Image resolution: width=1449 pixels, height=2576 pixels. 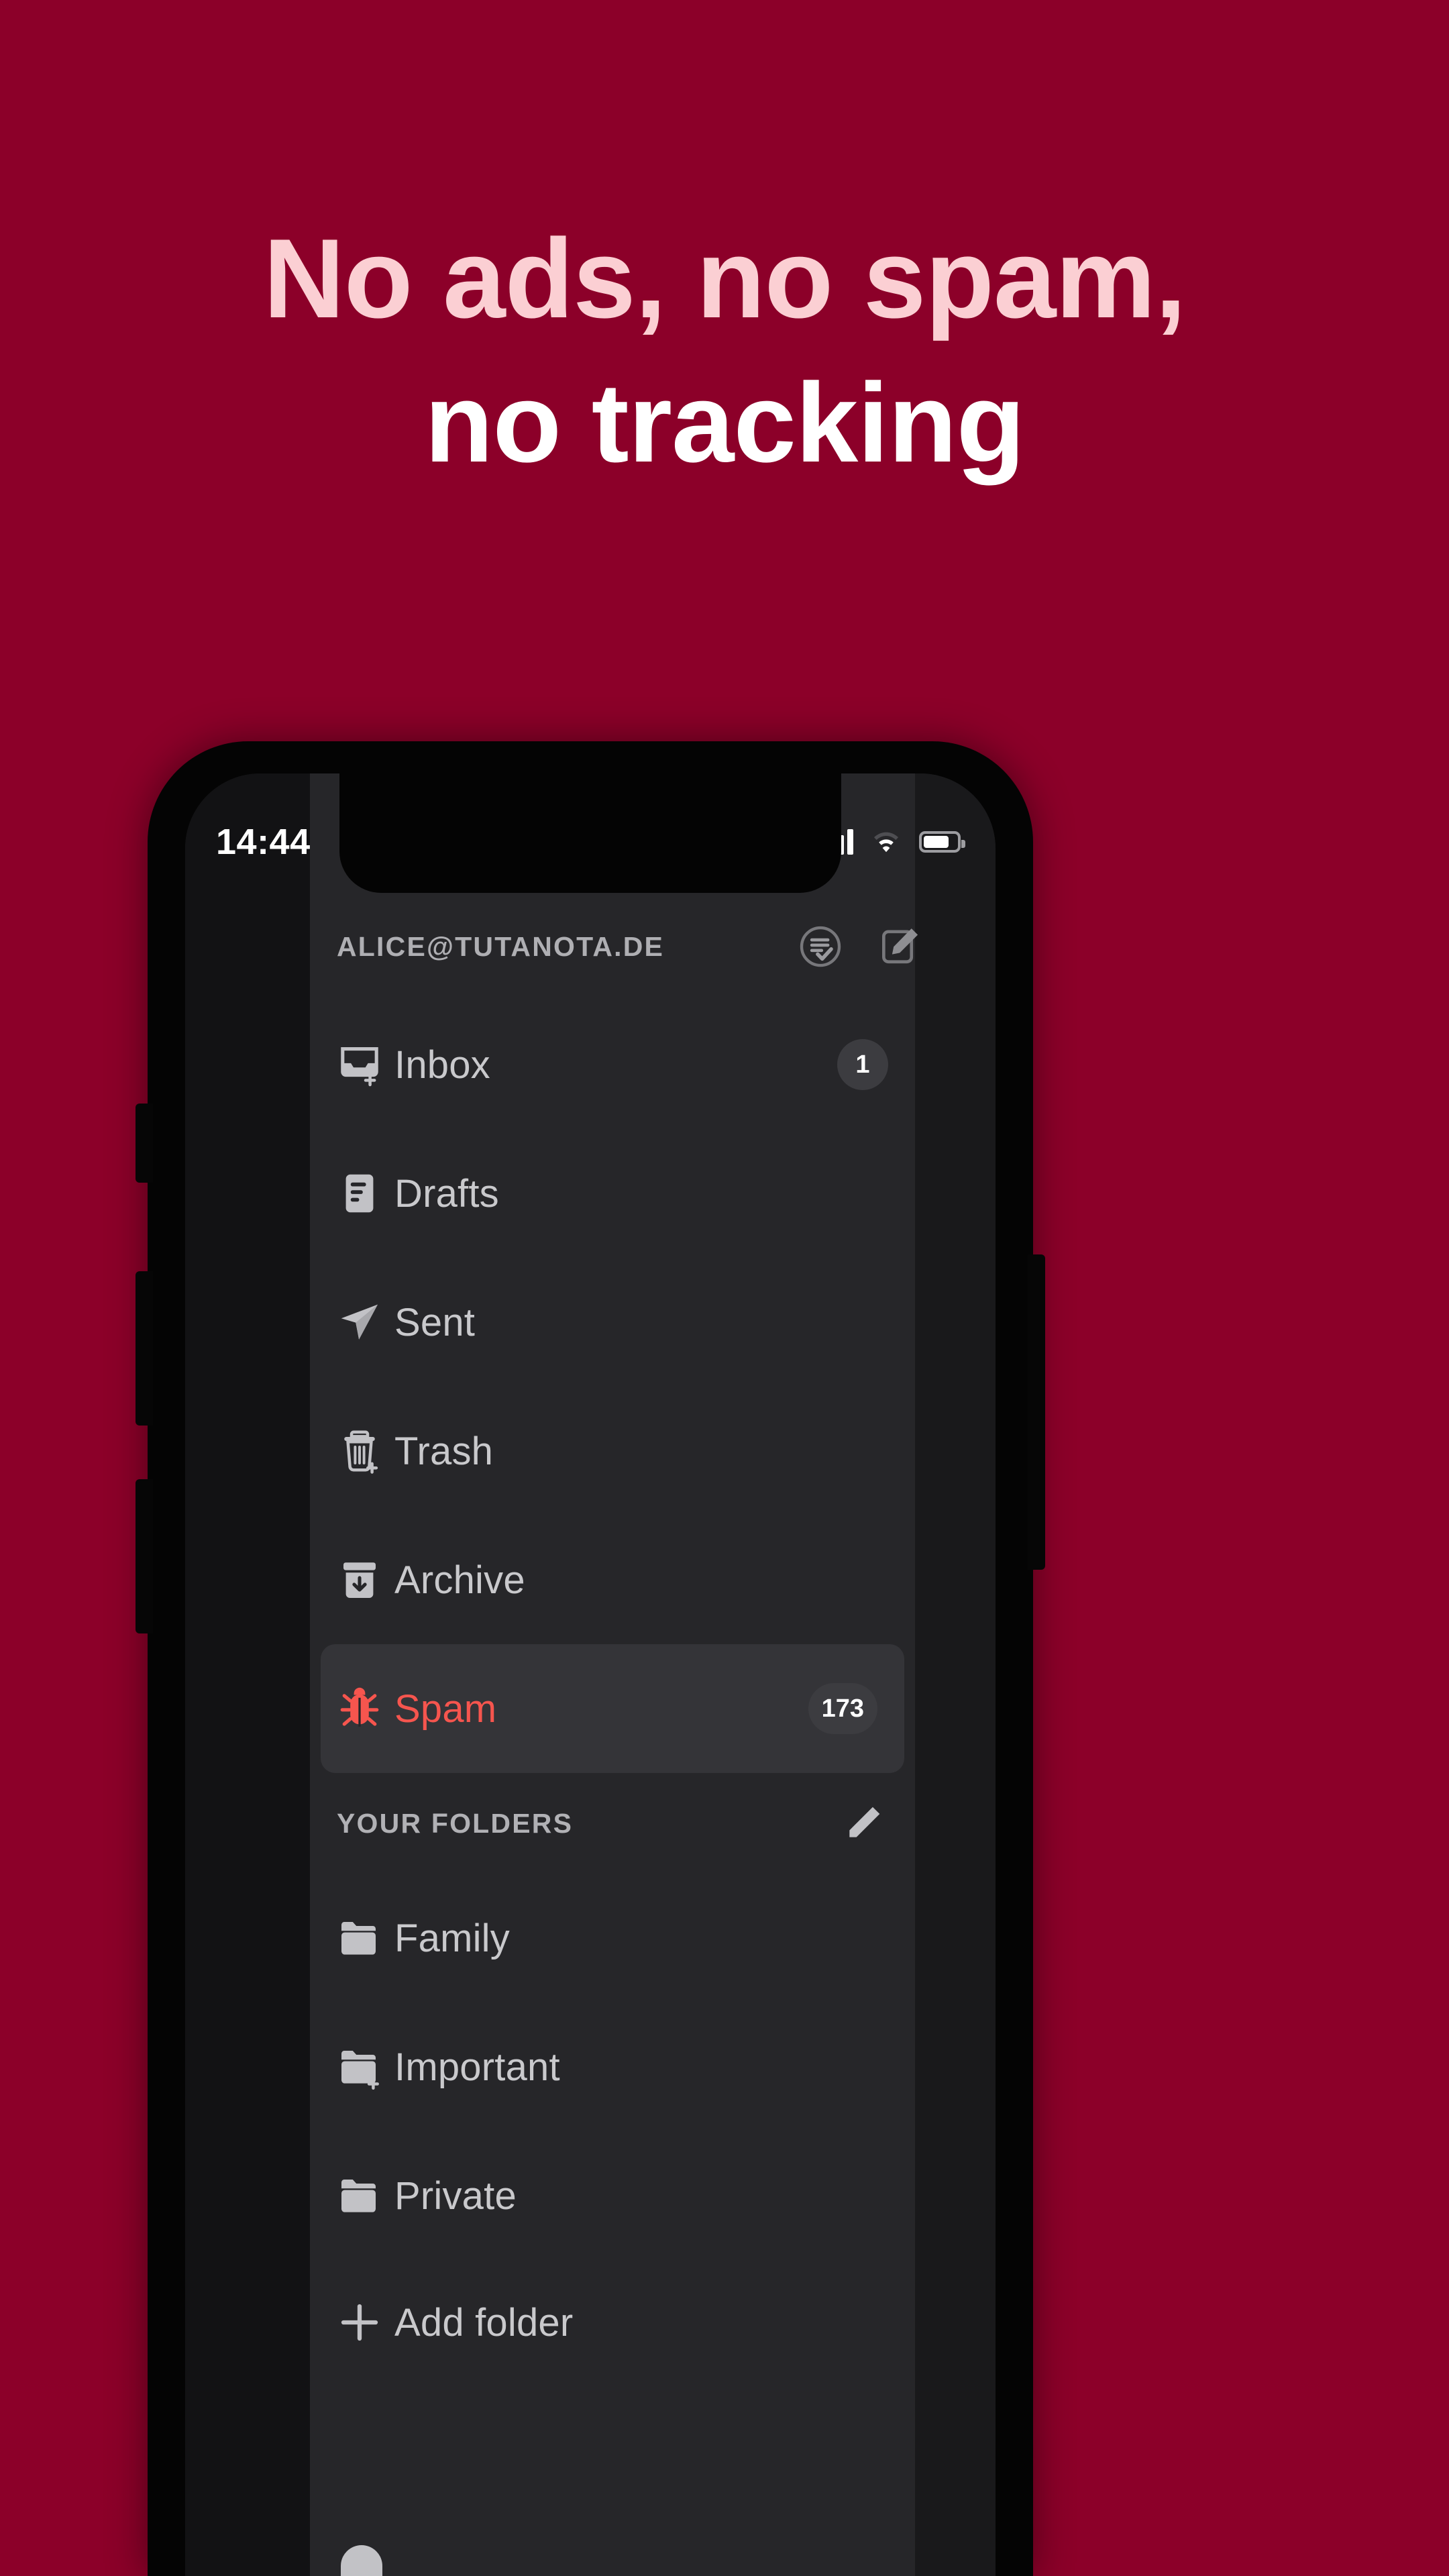 What do you see at coordinates (590, 833) in the screenshot?
I see `phone-notch` at bounding box center [590, 833].